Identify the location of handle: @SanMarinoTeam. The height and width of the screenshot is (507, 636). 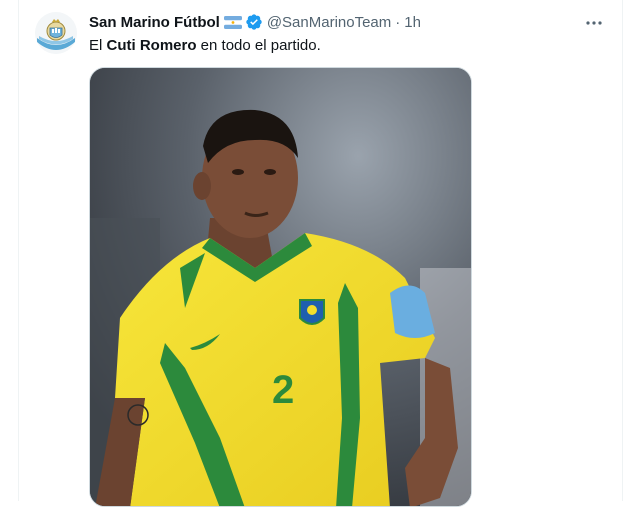
(329, 22).